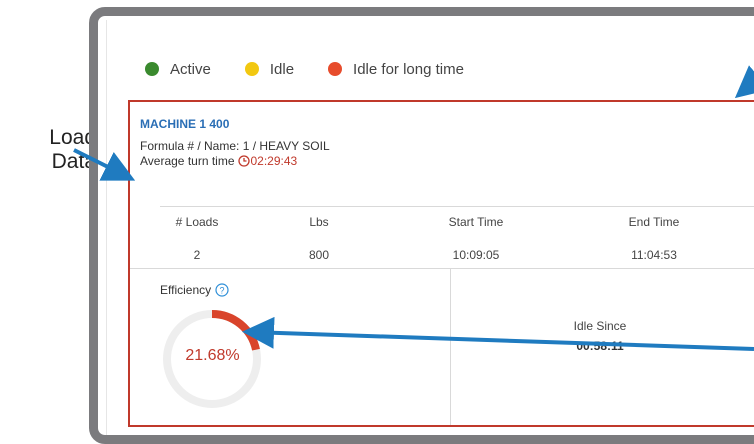 This screenshot has height=444, width=754. I want to click on legend-label-active: Active, so click(190, 69).